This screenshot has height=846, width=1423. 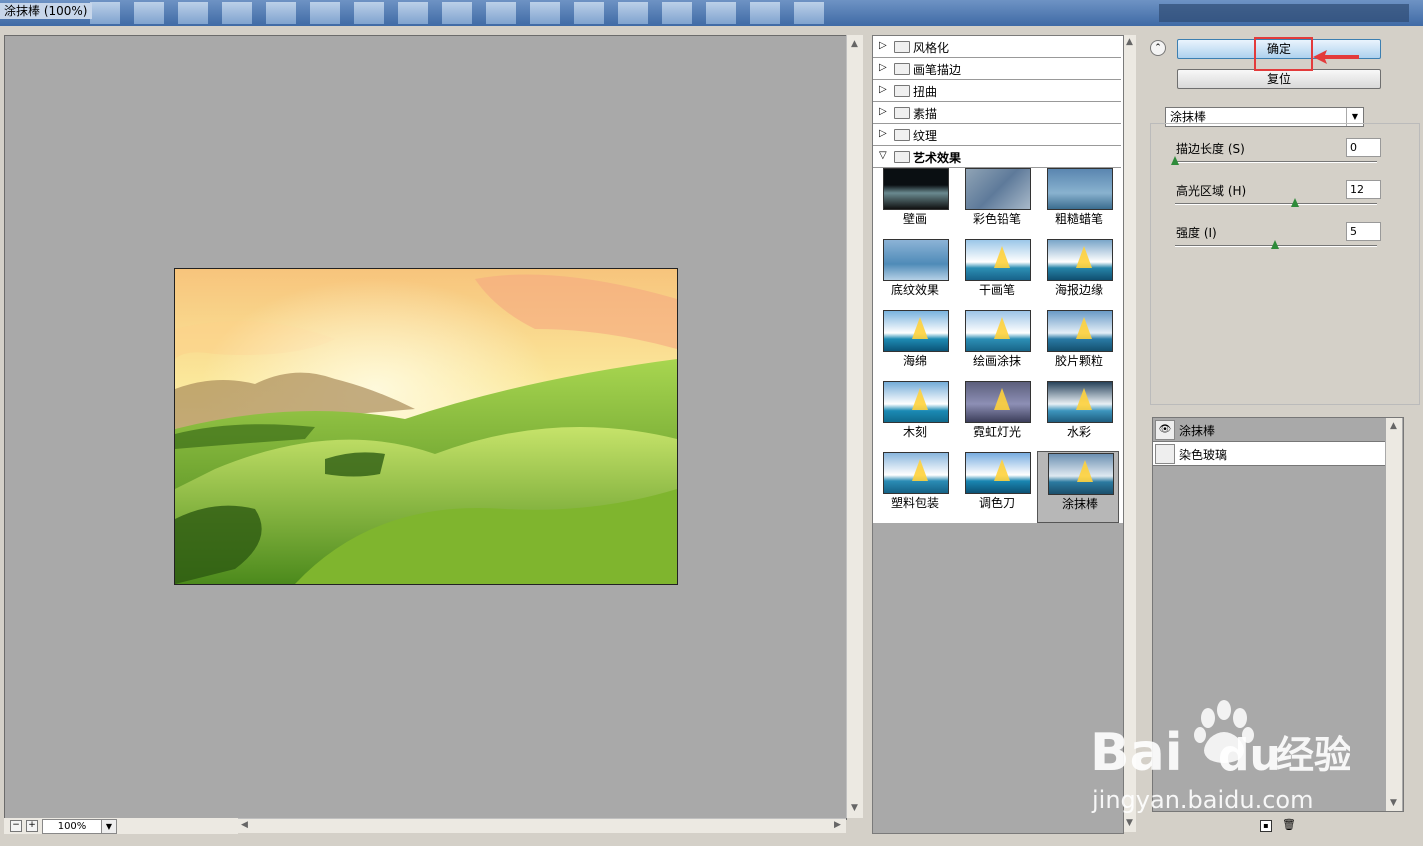 What do you see at coordinates (997, 47) in the screenshot?
I see `filter-category: ▷ 风格化` at bounding box center [997, 47].